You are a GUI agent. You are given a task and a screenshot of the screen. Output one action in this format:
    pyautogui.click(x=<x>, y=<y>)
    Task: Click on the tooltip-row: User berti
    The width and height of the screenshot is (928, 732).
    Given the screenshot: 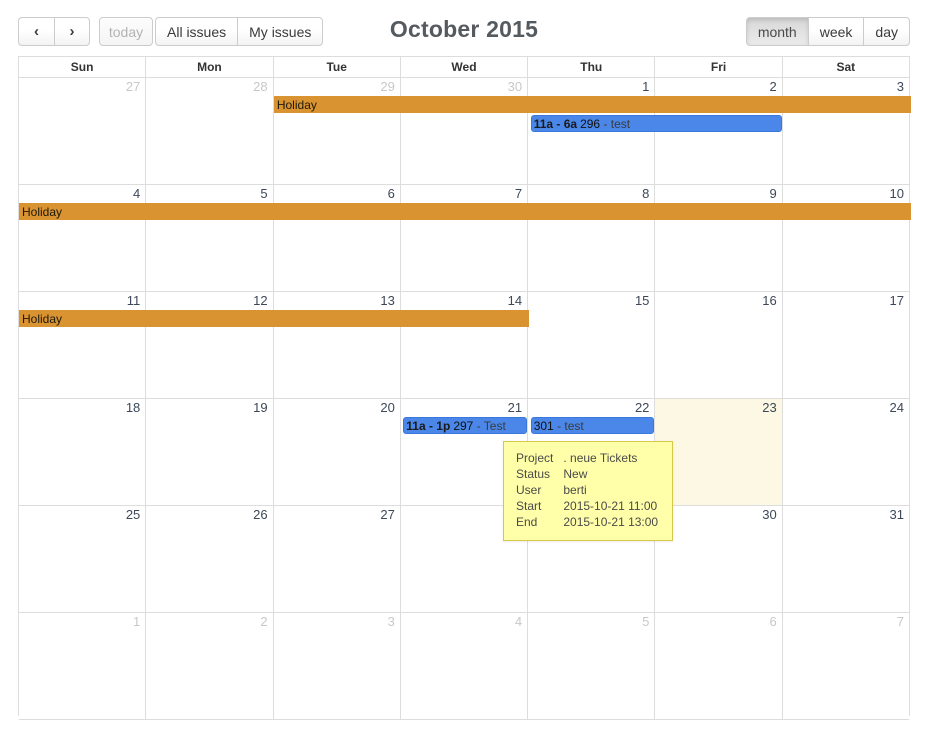 What is the action you would take?
    pyautogui.click(x=587, y=490)
    